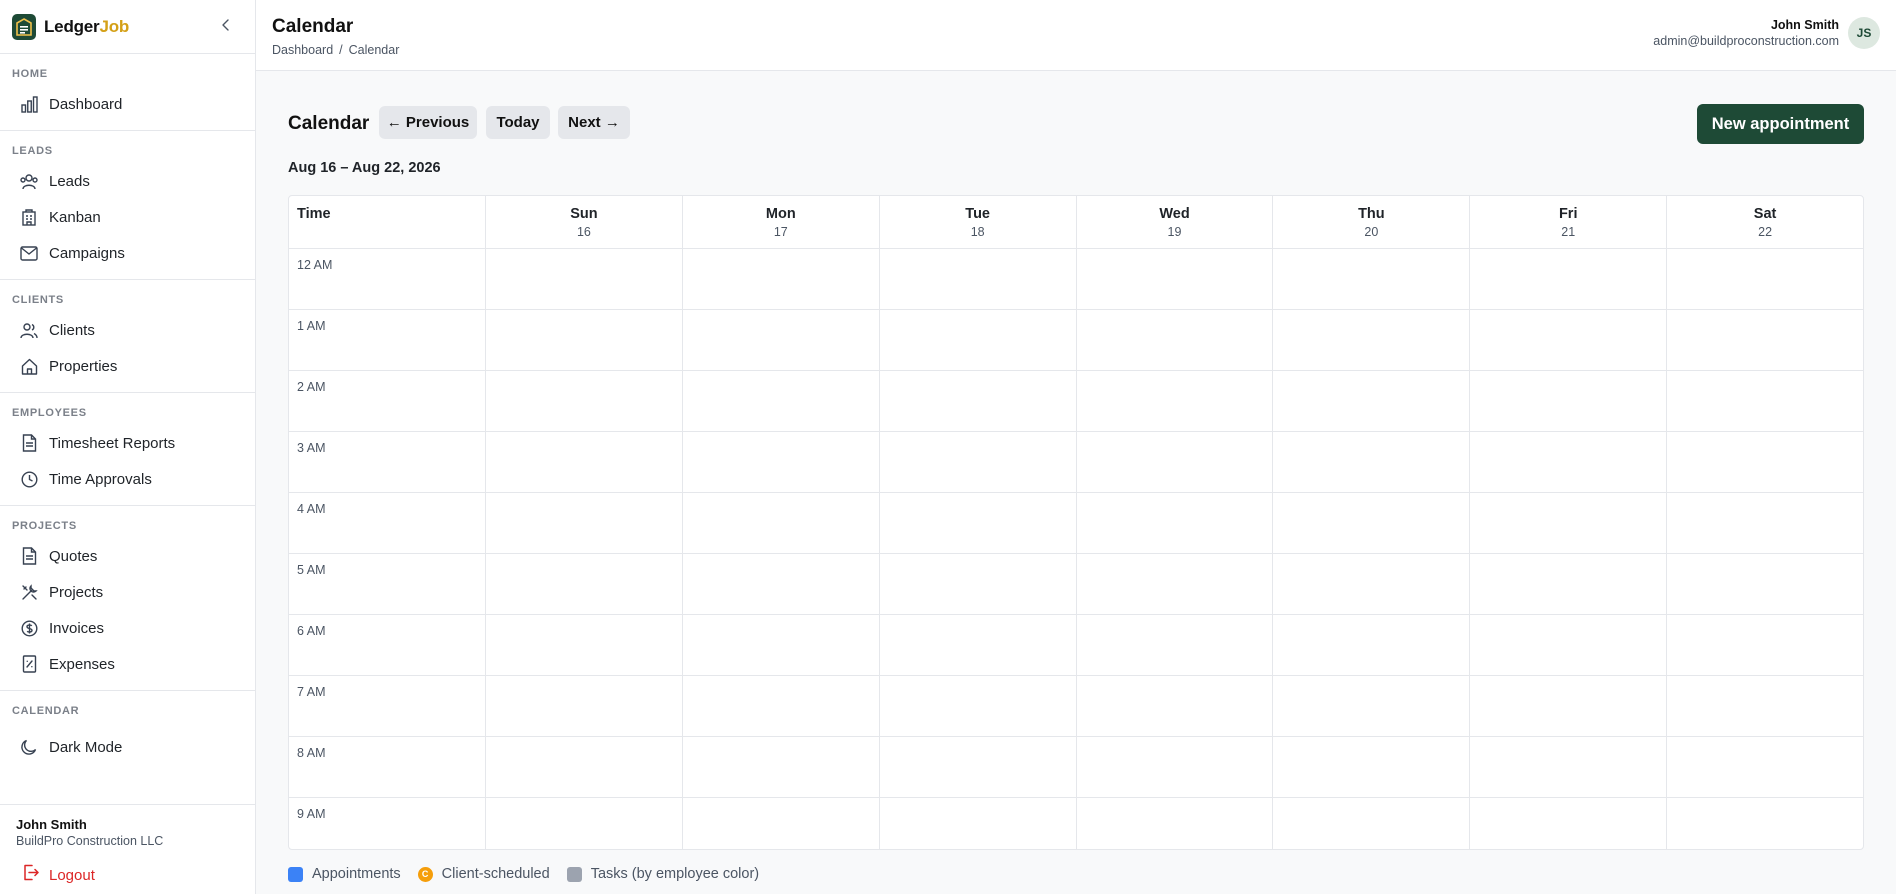  What do you see at coordinates (127, 664) in the screenshot?
I see `sidebar-item-expenses: Expenses` at bounding box center [127, 664].